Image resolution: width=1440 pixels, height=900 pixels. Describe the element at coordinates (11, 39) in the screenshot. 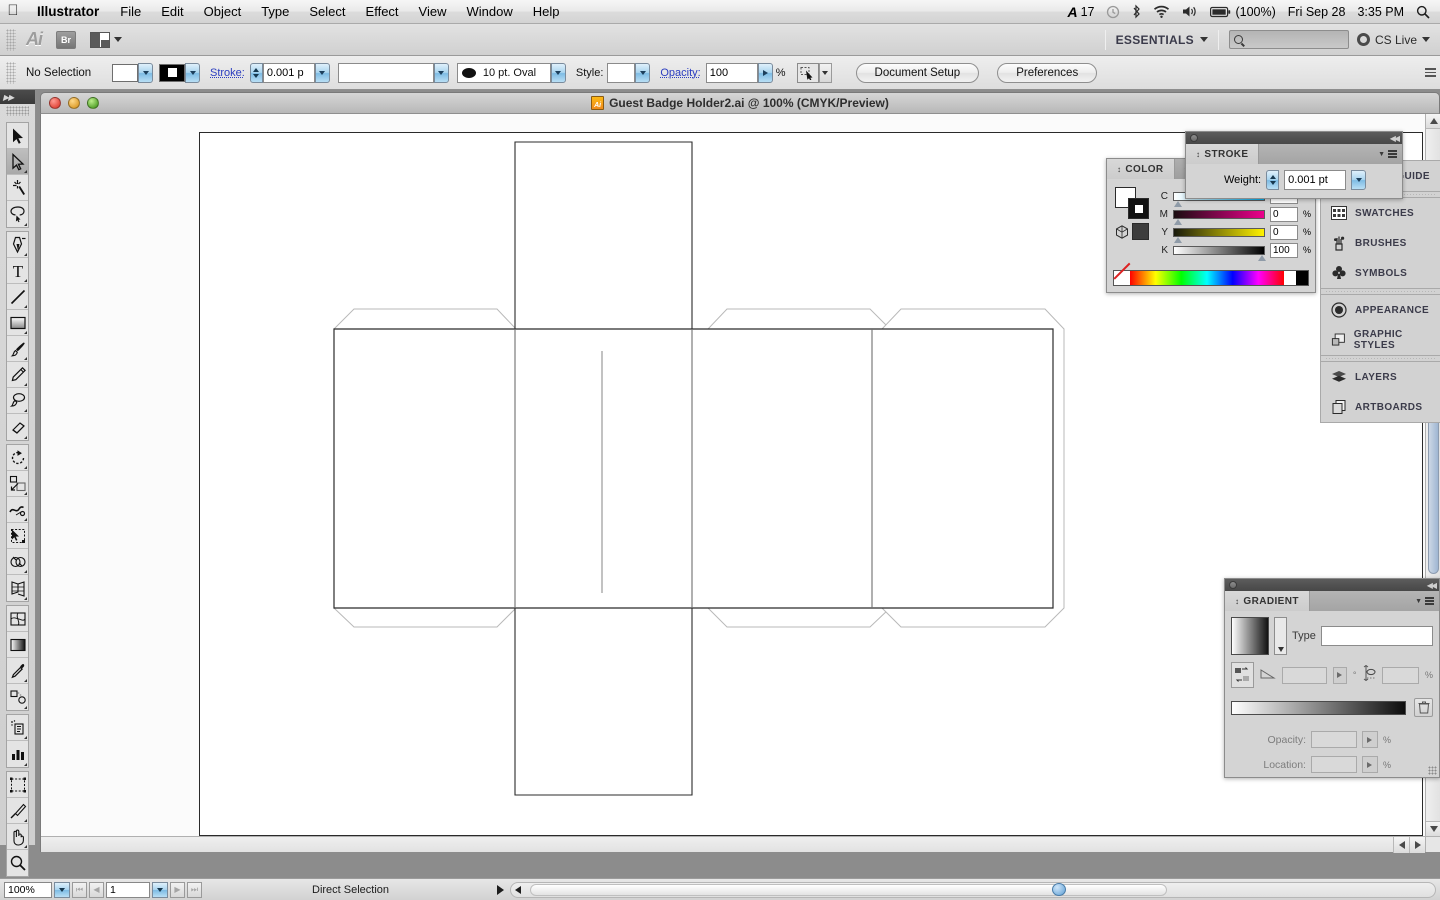

I see `appbar-grip` at that location.